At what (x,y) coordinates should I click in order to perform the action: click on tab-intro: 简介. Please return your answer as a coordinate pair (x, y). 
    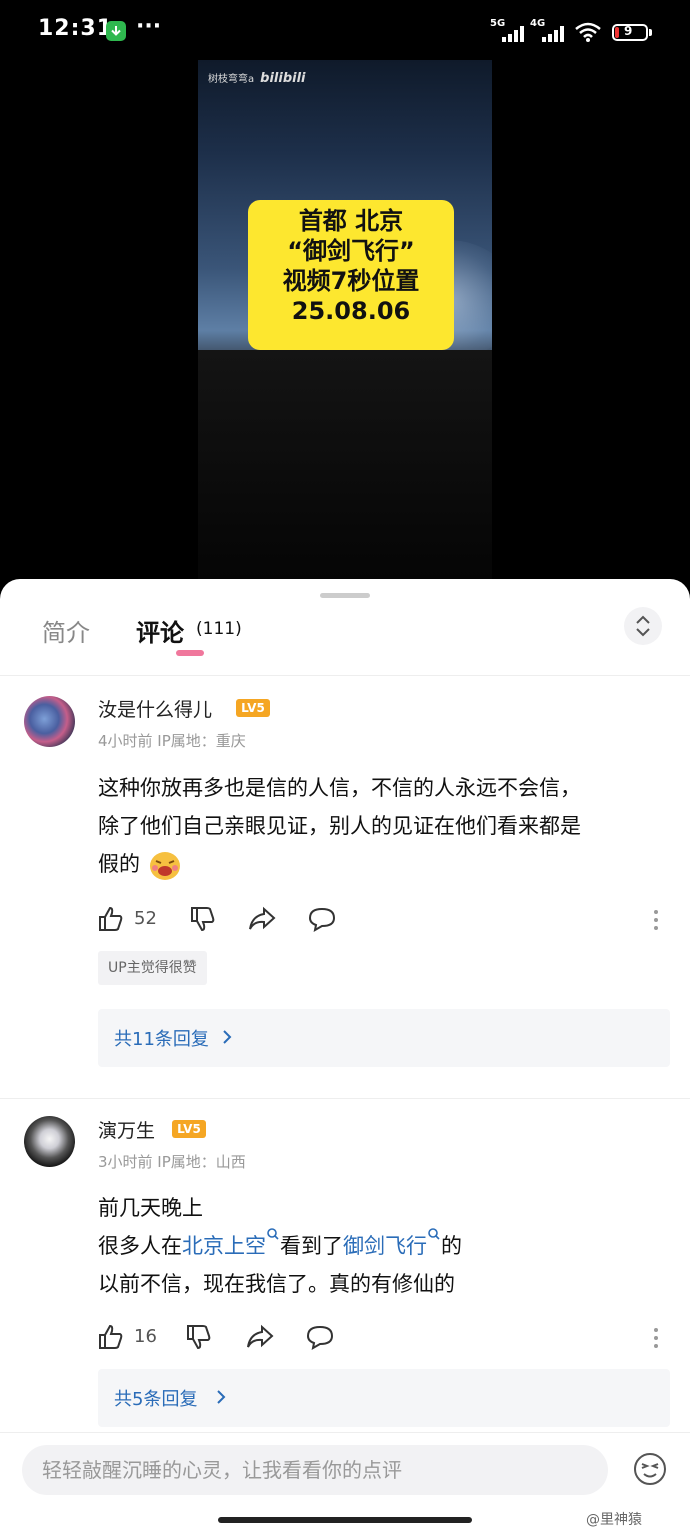
    Looking at the image, I should click on (66, 630).